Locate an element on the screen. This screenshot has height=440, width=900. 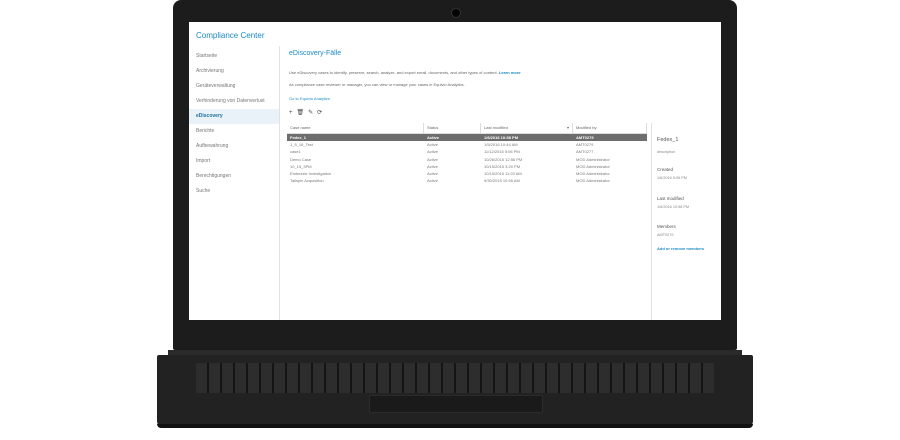
nav-item-ediscovery: eDiscovery is located at coordinates (234, 116).